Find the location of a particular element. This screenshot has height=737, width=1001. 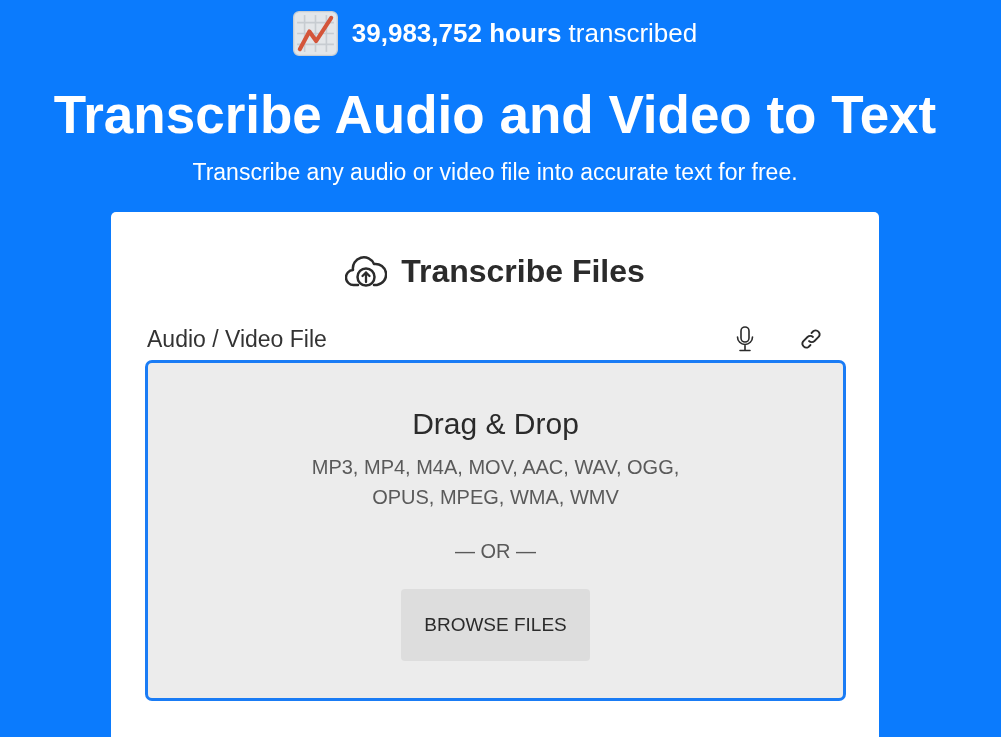

chart-increasing-icon is located at coordinates (315, 33).